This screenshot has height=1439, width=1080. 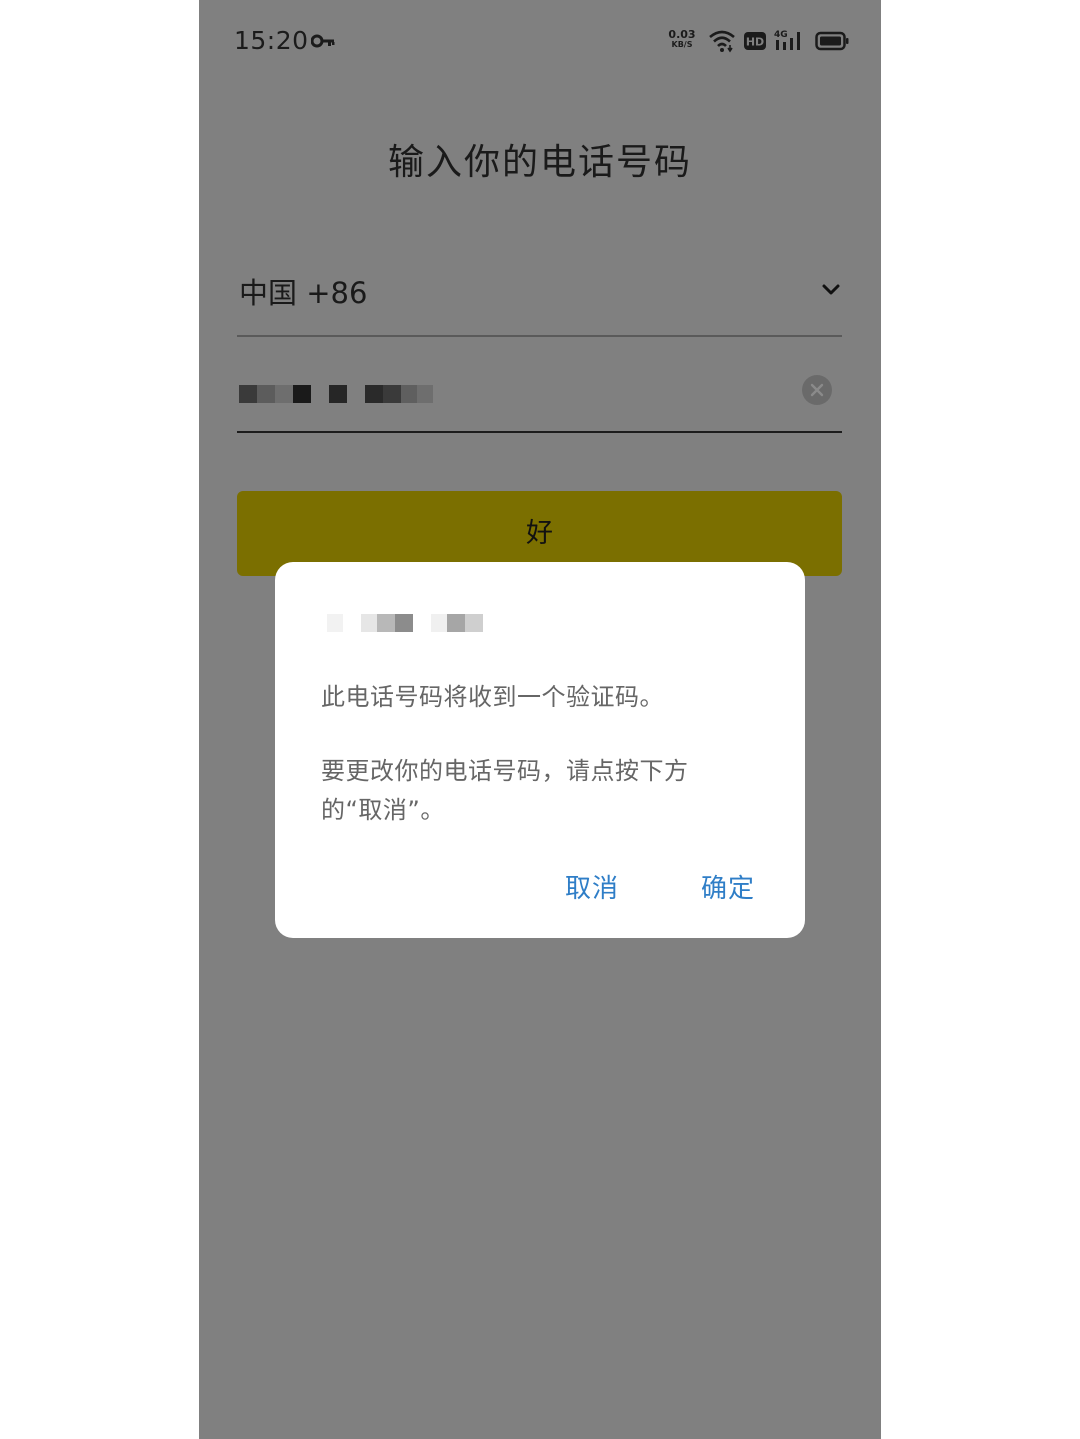 I want to click on country-code-selector: 中国 +86, so click(x=539, y=299).